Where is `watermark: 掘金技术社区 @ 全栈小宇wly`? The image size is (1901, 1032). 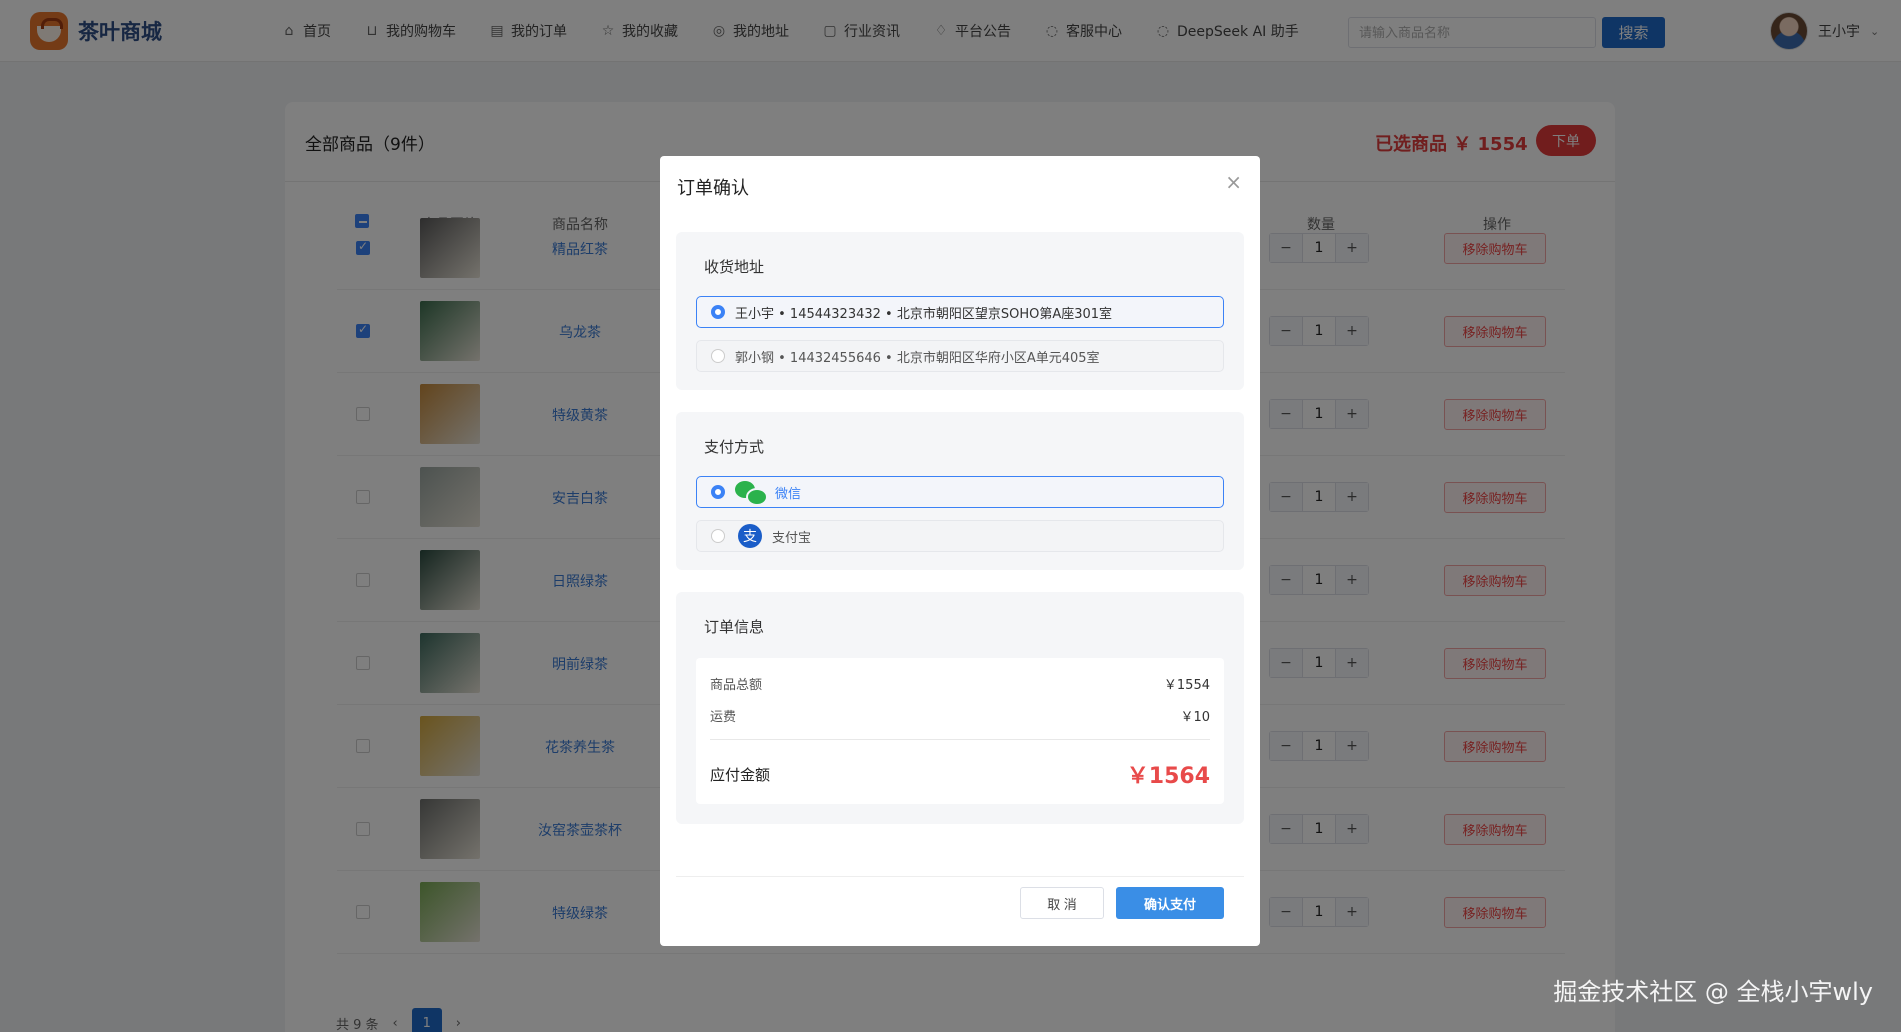 watermark: 掘金技术社区 @ 全栈小宇wly is located at coordinates (1713, 992).